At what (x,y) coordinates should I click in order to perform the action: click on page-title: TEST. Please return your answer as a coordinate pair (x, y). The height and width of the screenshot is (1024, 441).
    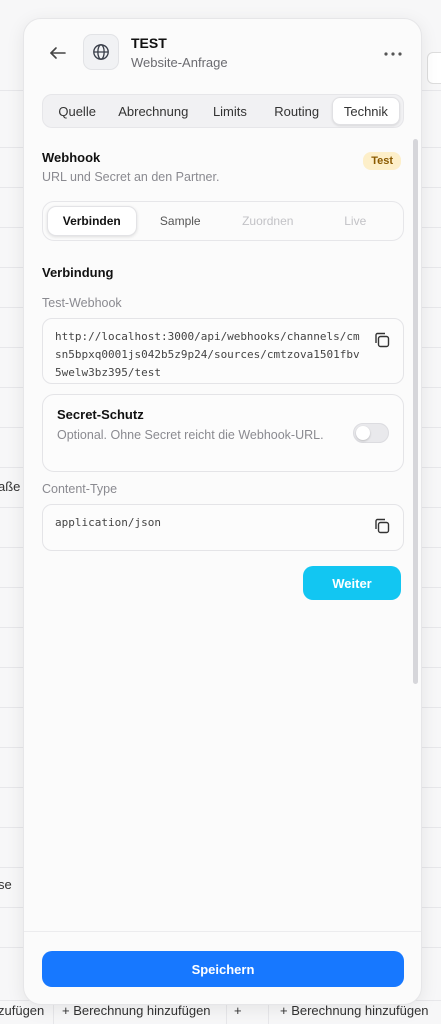
    Looking at the image, I should click on (149, 43).